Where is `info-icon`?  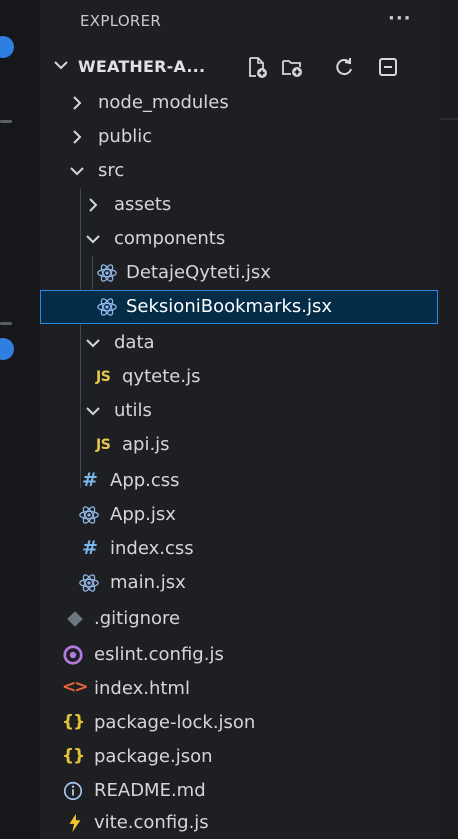
info-icon is located at coordinates (73, 791).